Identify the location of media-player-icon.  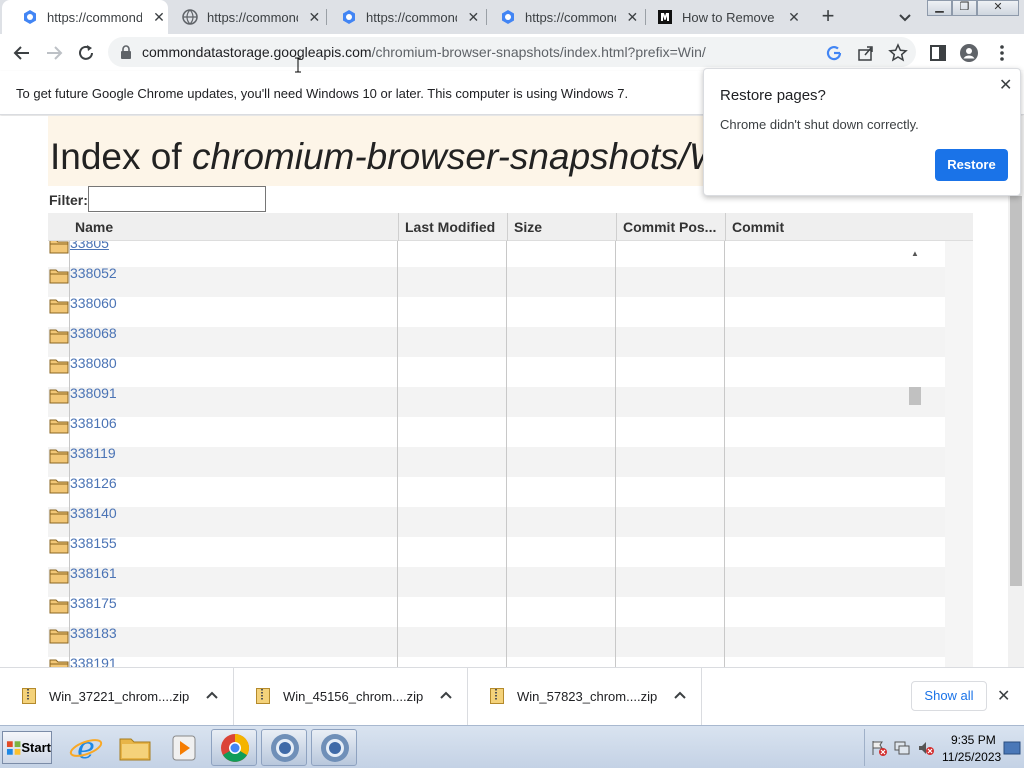
(184, 748).